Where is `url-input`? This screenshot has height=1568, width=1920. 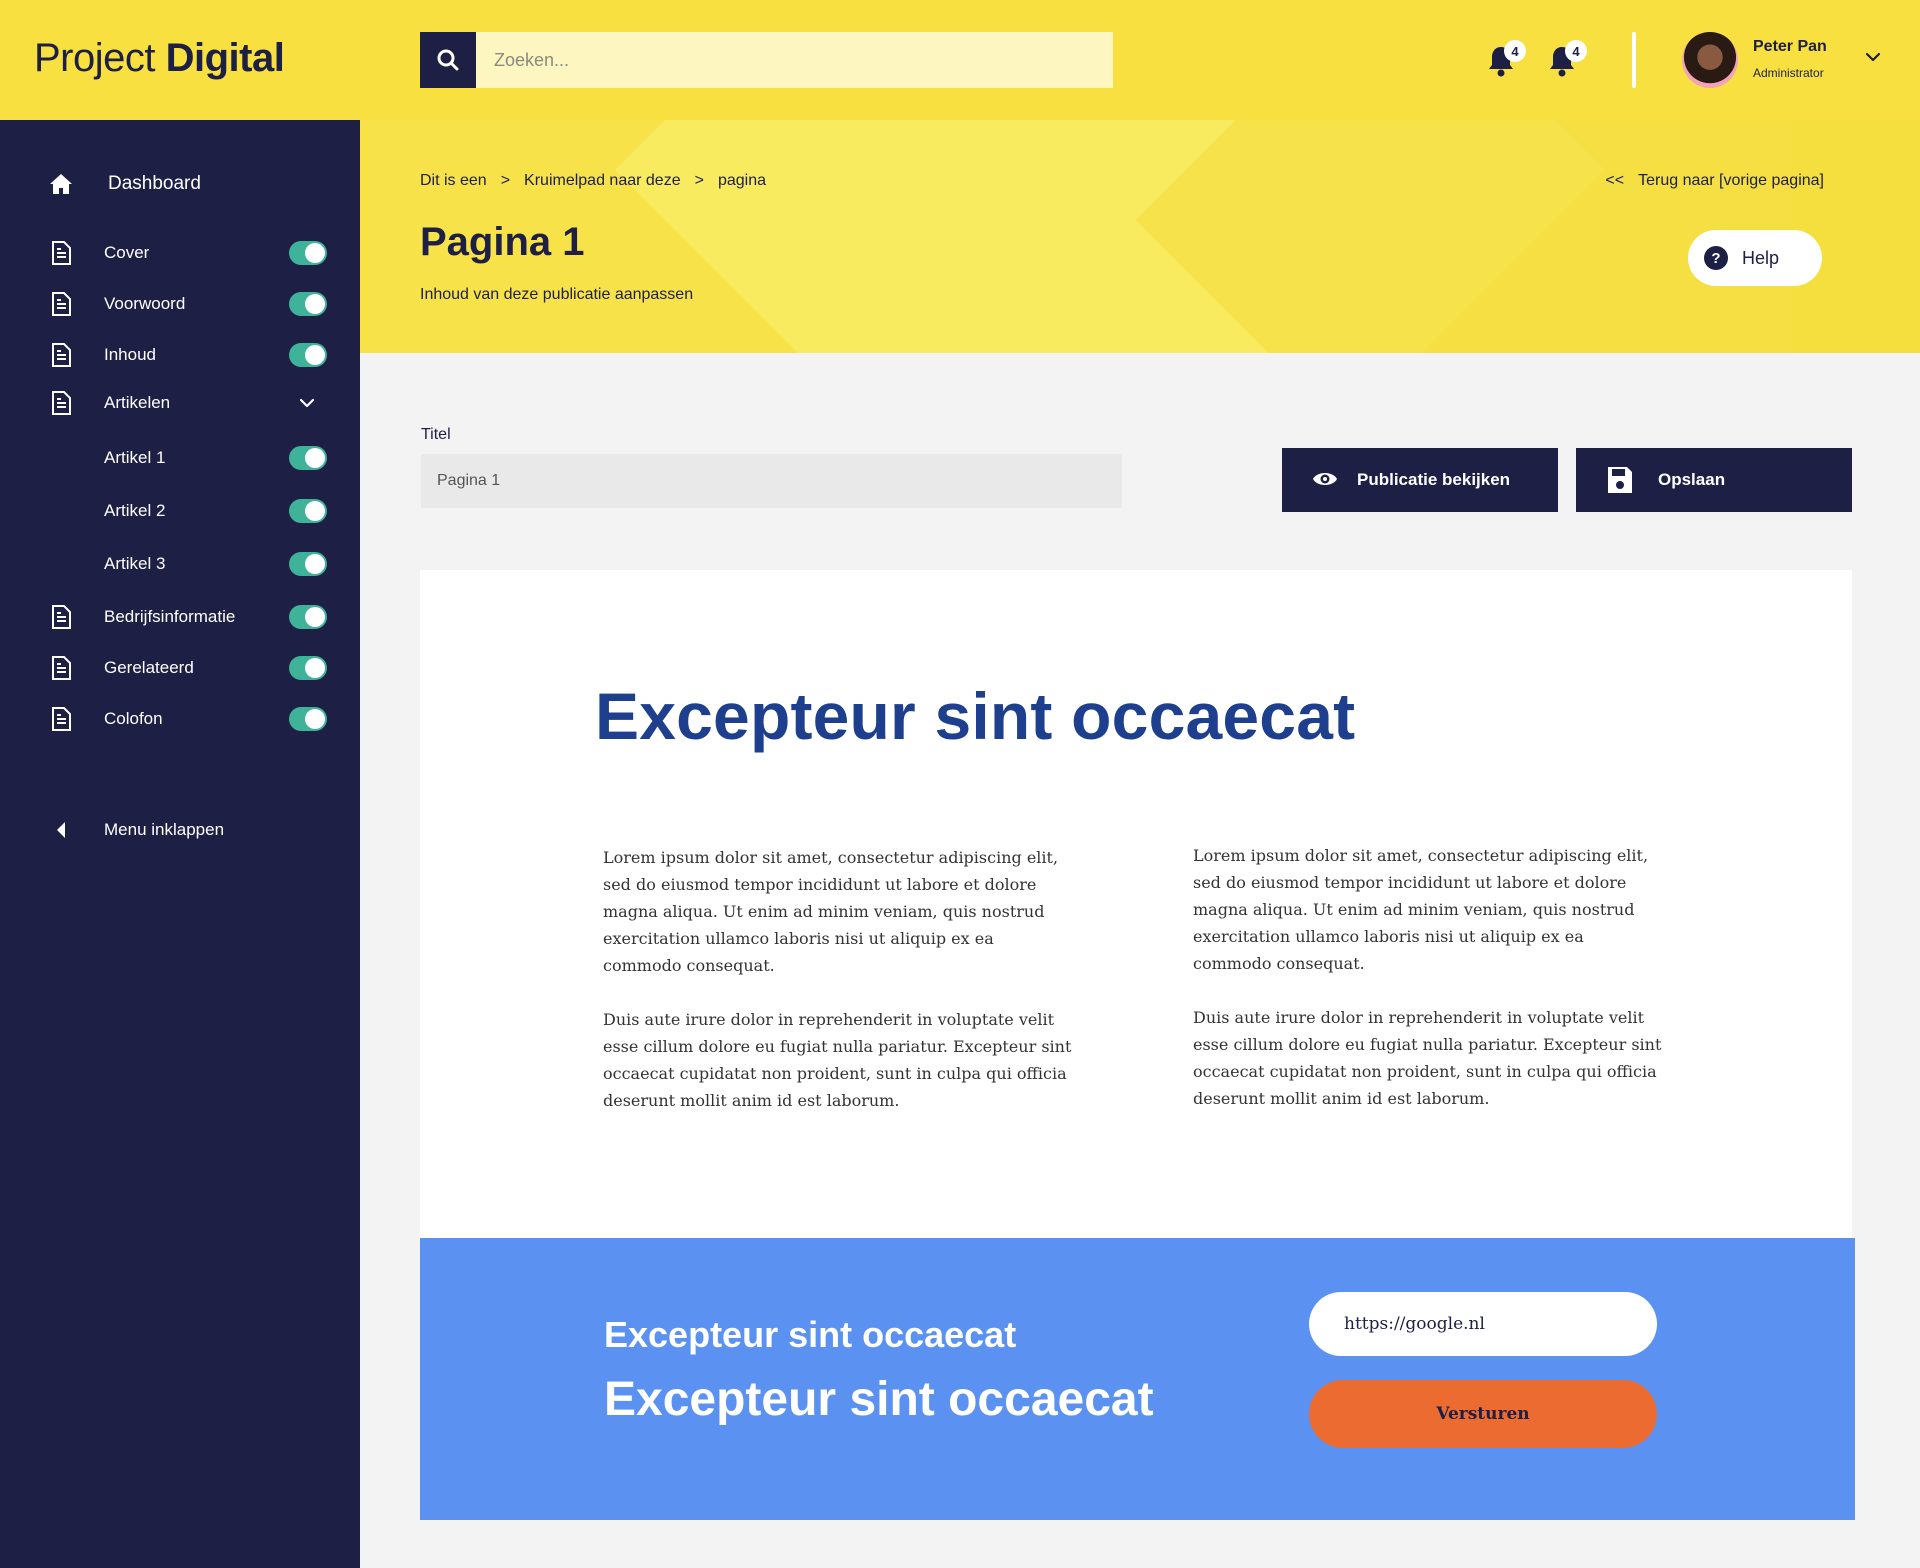
url-input is located at coordinates (1483, 1324).